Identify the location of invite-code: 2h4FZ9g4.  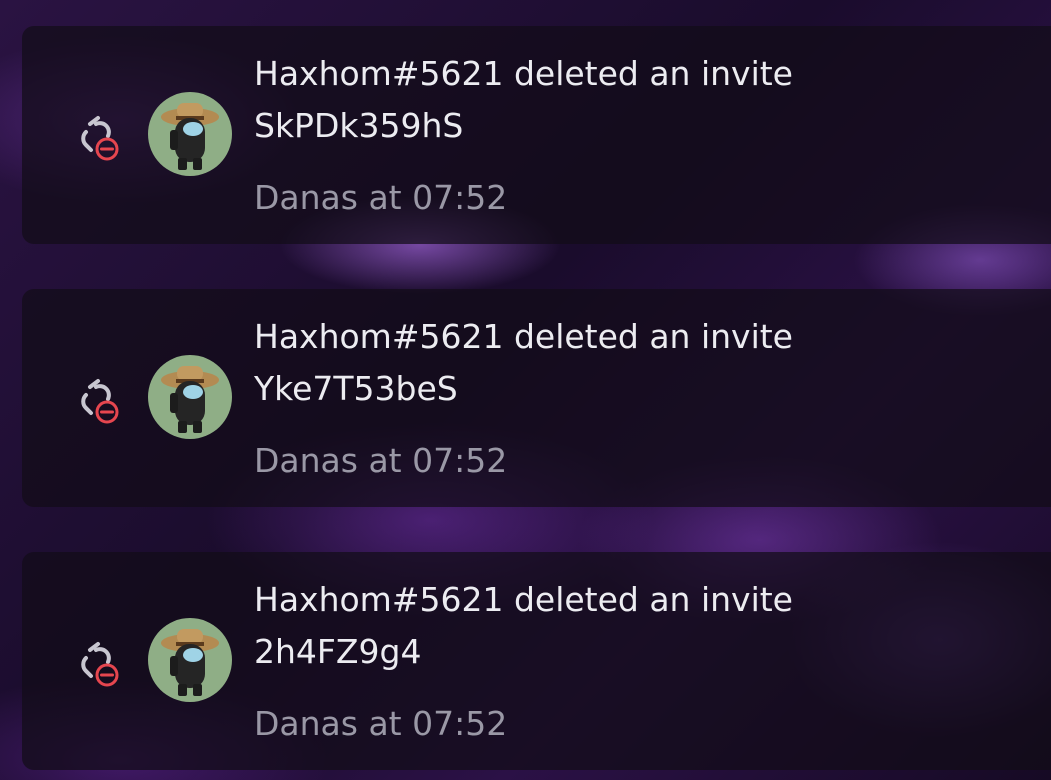
(338, 651).